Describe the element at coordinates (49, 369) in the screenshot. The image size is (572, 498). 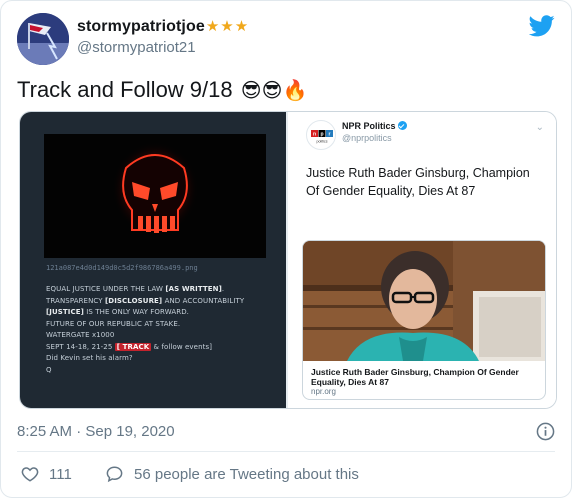
I see `post-line: Q` at that location.